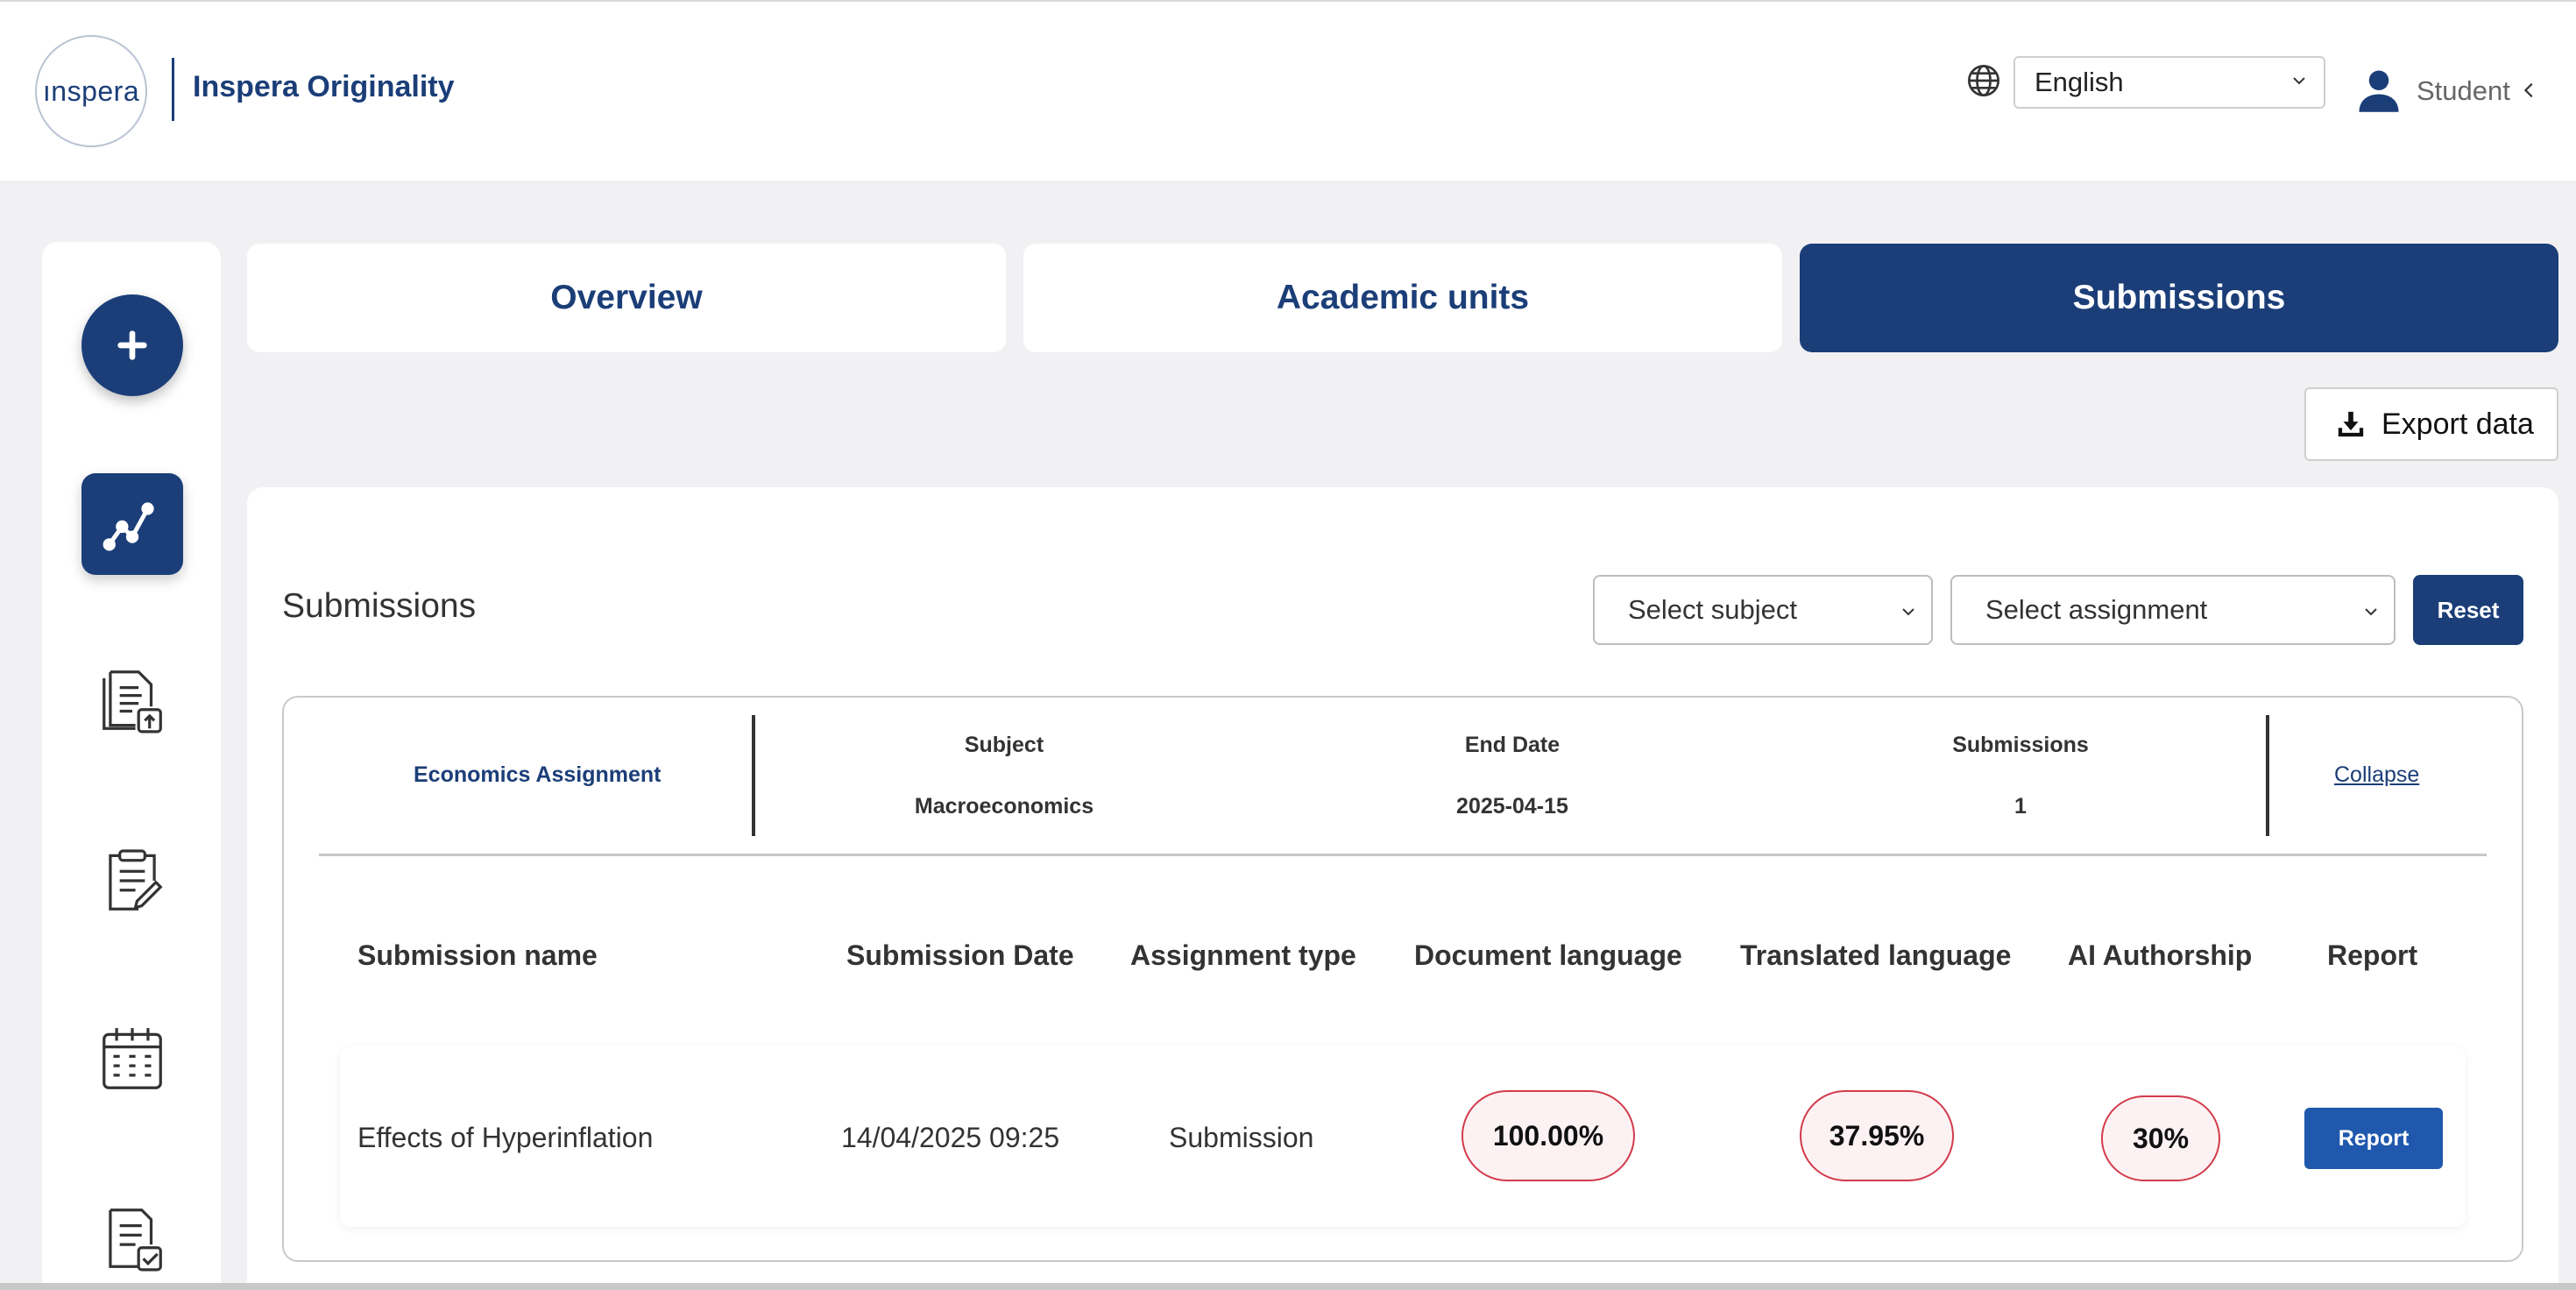 This screenshot has width=2576, height=1290. What do you see at coordinates (324, 86) in the screenshot?
I see `brand-title: Inspera Originality` at bounding box center [324, 86].